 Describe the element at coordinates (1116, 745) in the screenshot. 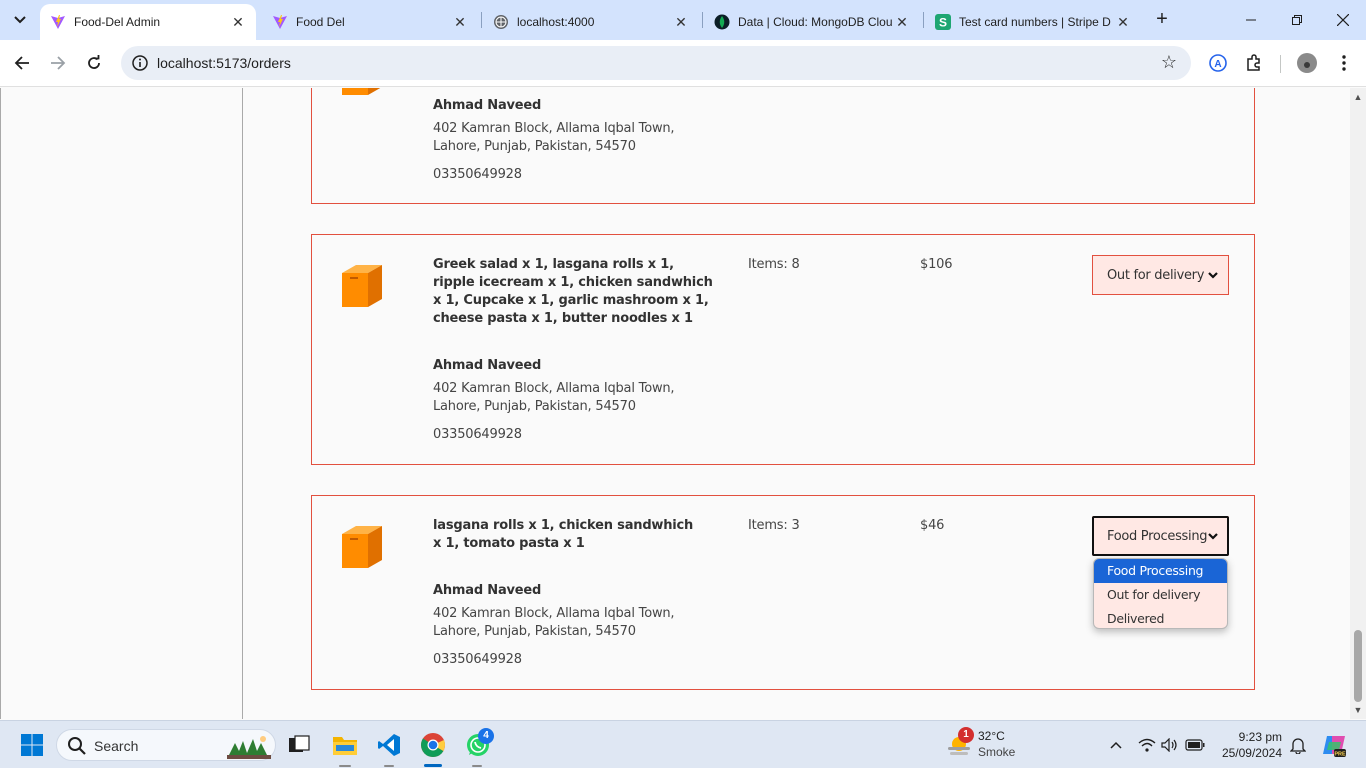

I see `show-hidden-icons-button` at that location.